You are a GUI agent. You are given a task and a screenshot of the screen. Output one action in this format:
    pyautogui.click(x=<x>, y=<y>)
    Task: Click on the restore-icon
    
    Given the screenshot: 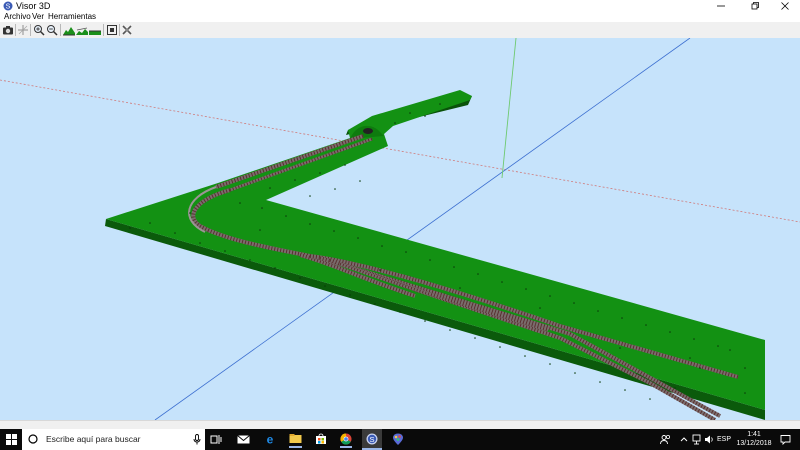 What is the action you would take?
    pyautogui.click(x=755, y=6)
    